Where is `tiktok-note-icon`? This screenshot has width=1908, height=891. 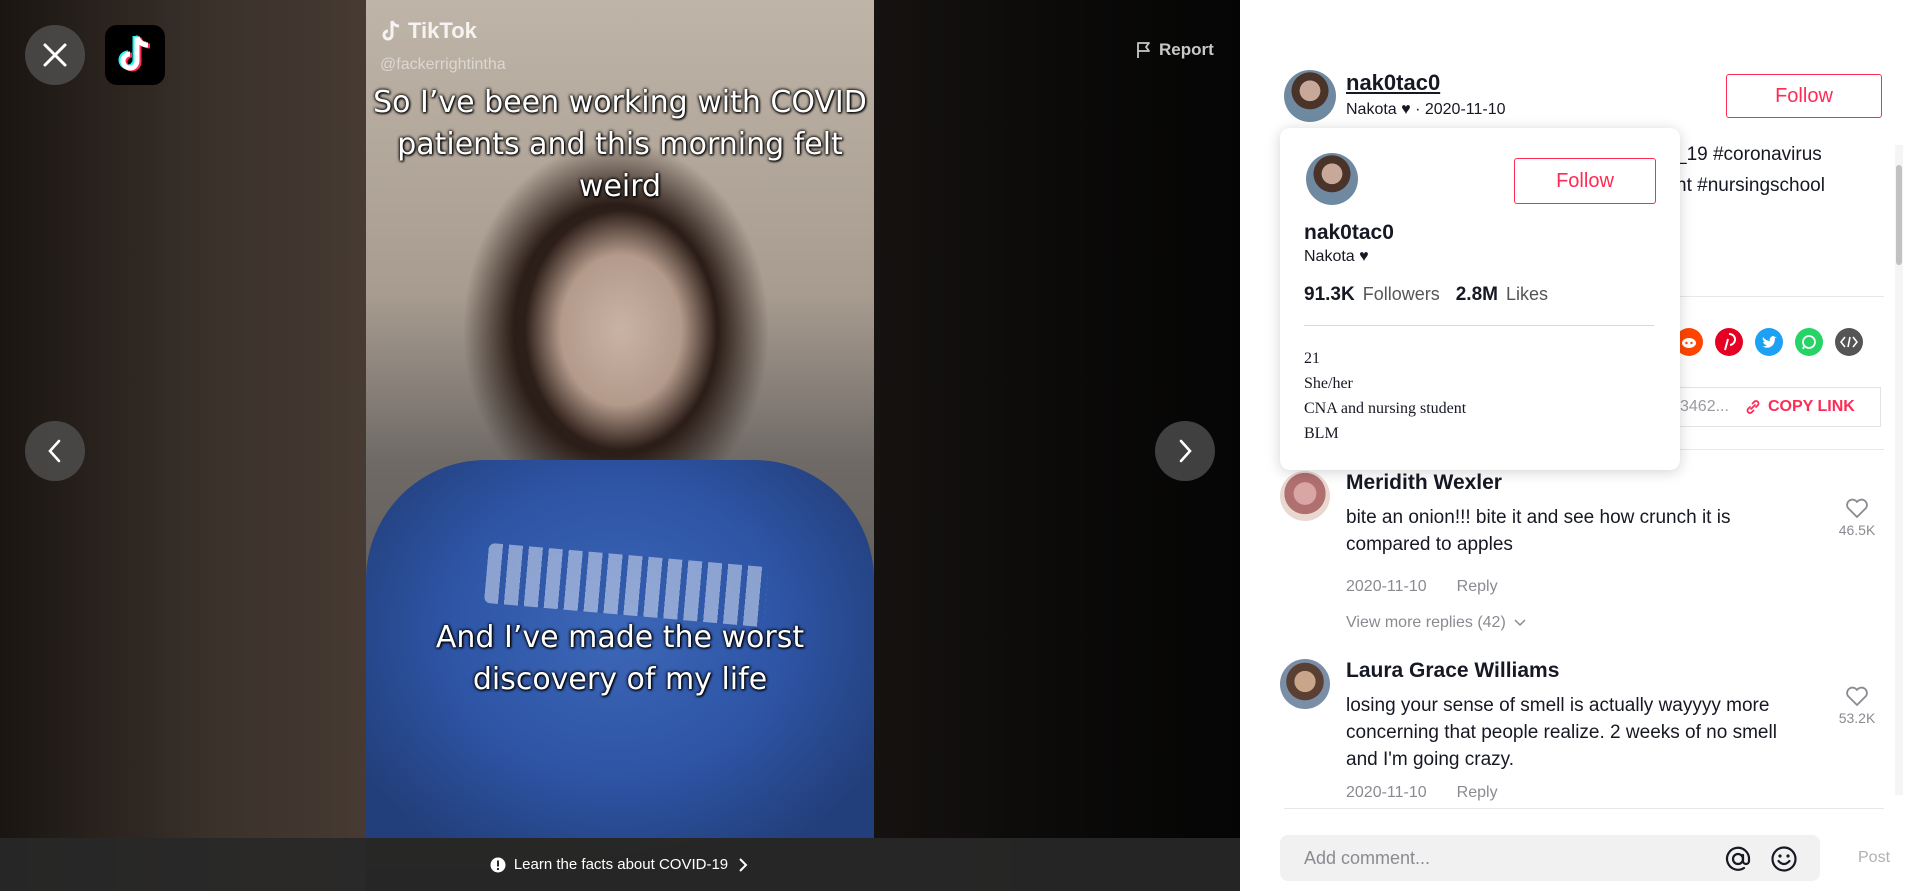 tiktok-note-icon is located at coordinates (391, 30).